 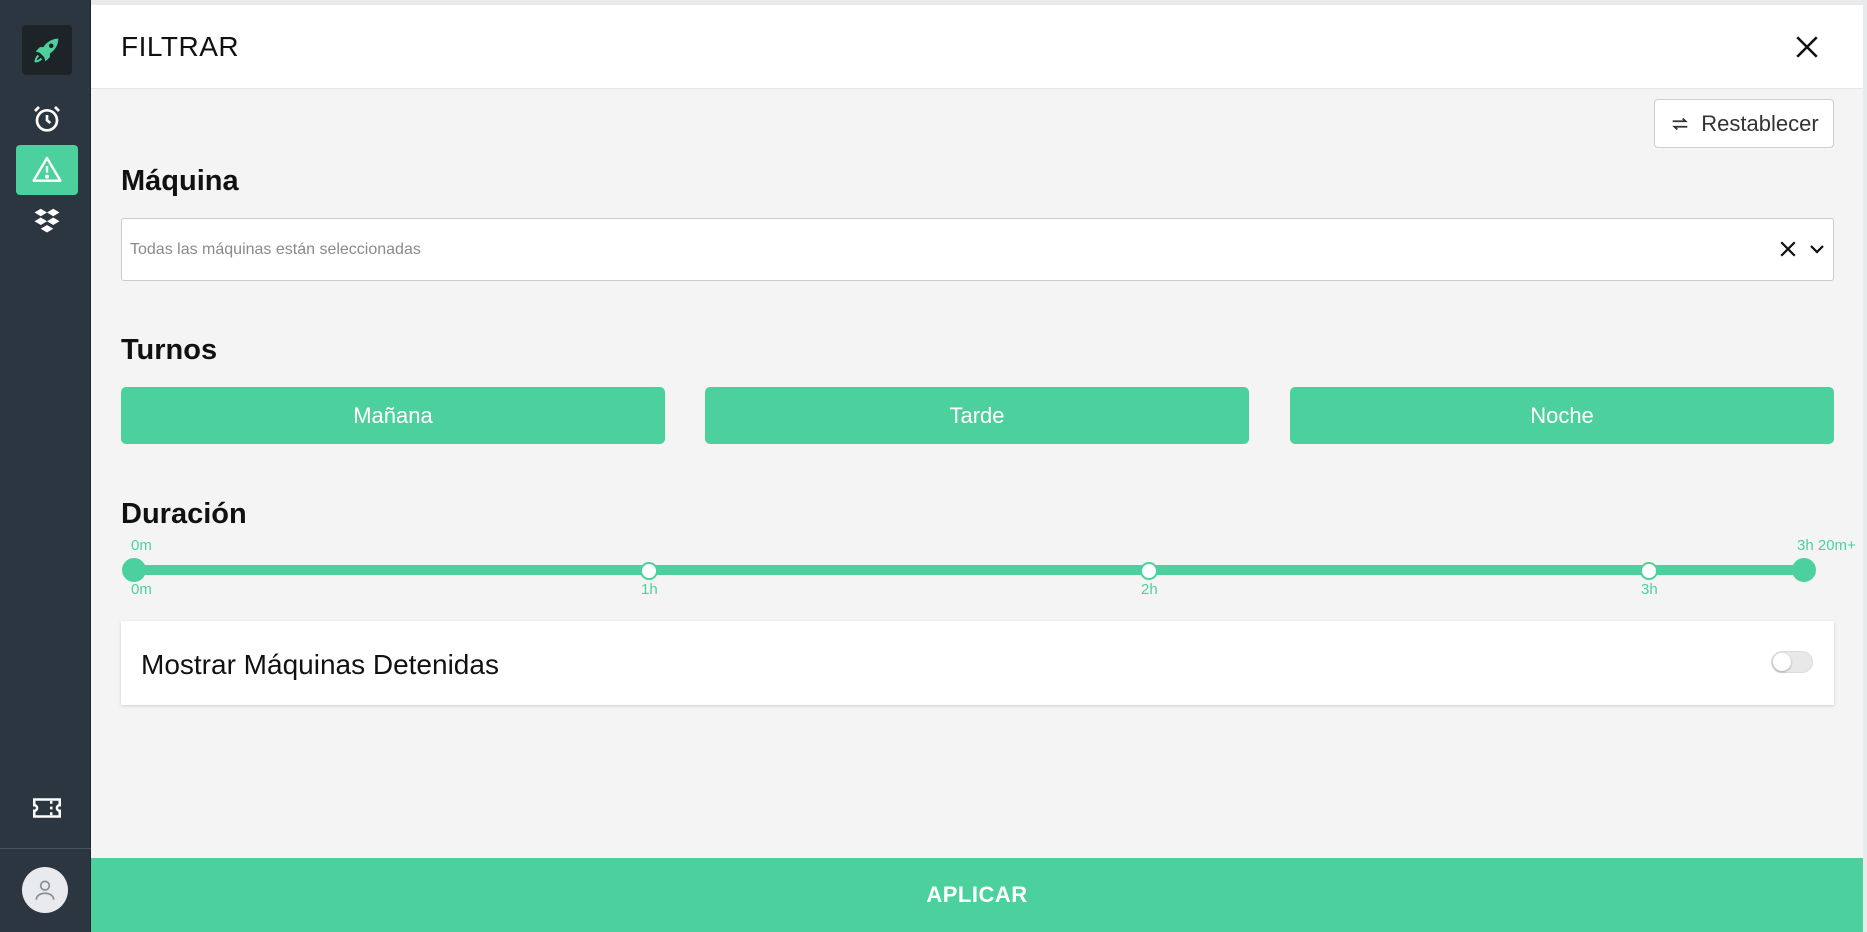 I want to click on ticket-icon, so click(x=47, y=808).